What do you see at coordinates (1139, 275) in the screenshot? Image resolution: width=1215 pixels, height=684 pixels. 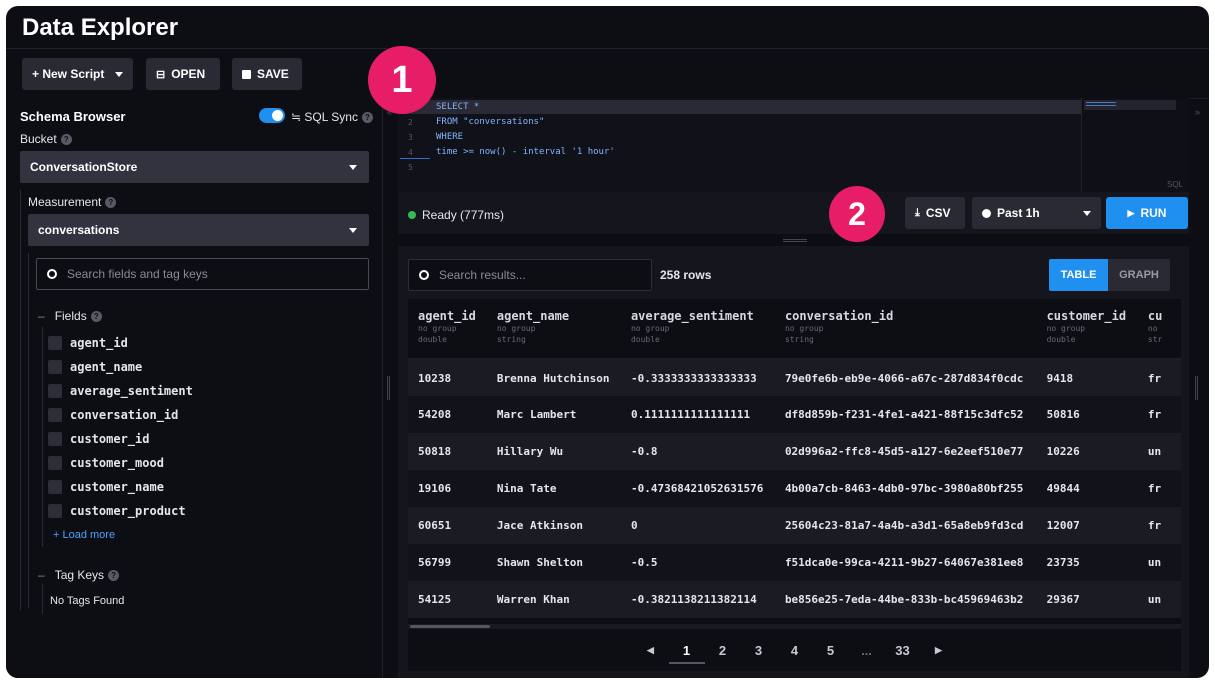 I see `tab-graph: GRAPH` at bounding box center [1139, 275].